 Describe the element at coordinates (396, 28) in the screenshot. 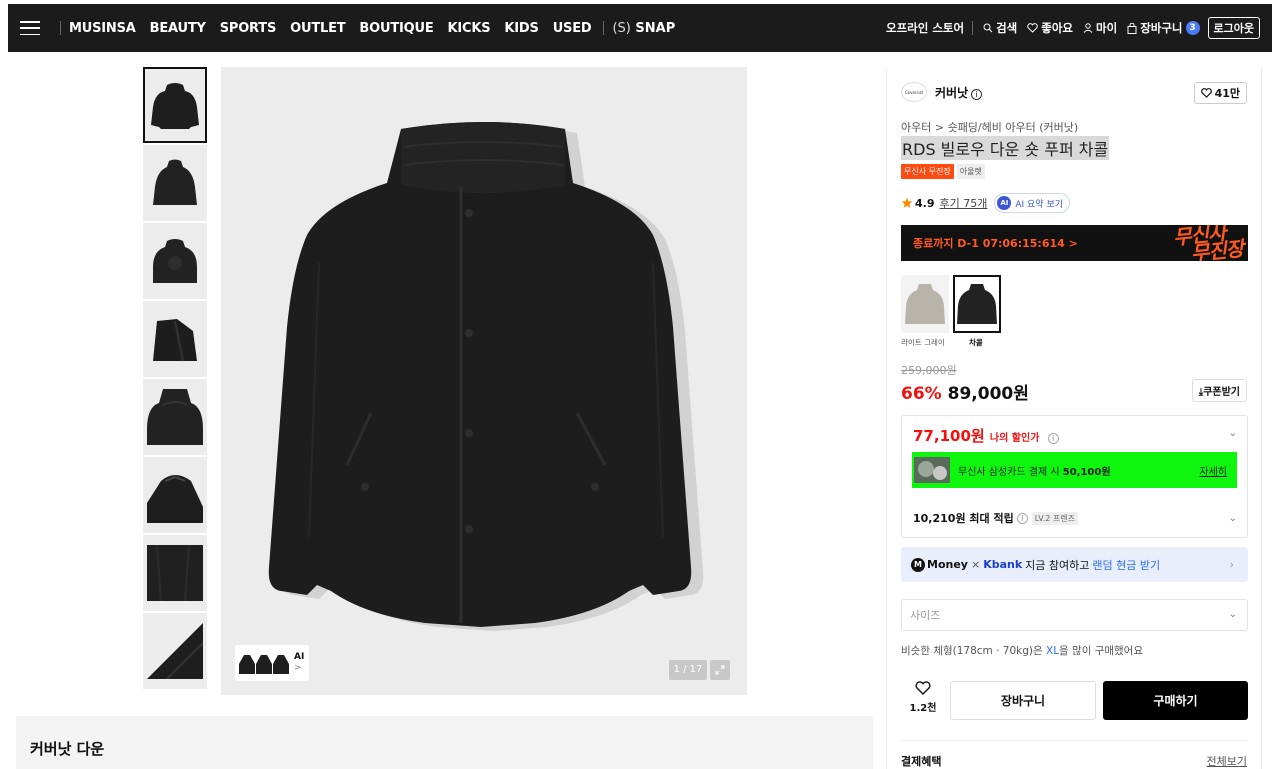

I see `nav-boutique: BOUTIQUE` at that location.